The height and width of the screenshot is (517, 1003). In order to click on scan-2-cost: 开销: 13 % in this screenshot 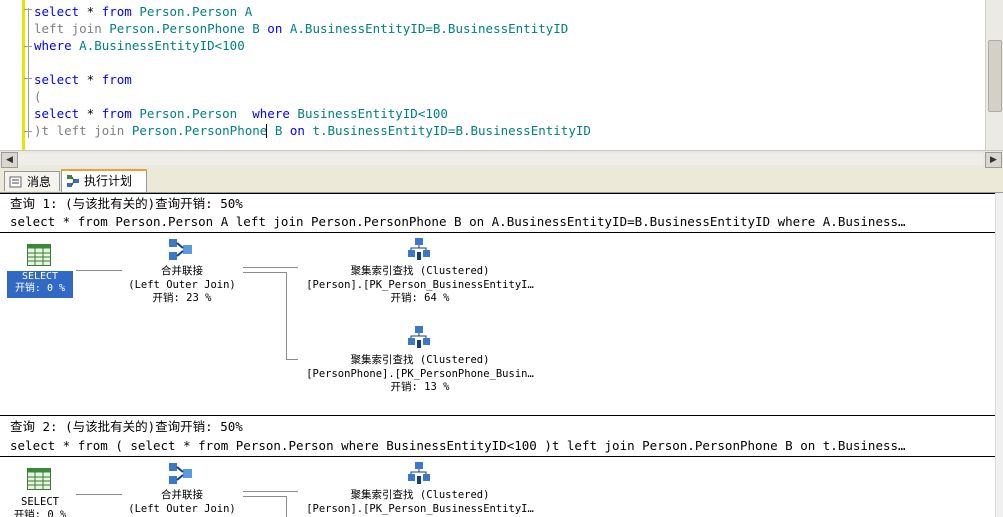, I will do `click(420, 387)`.